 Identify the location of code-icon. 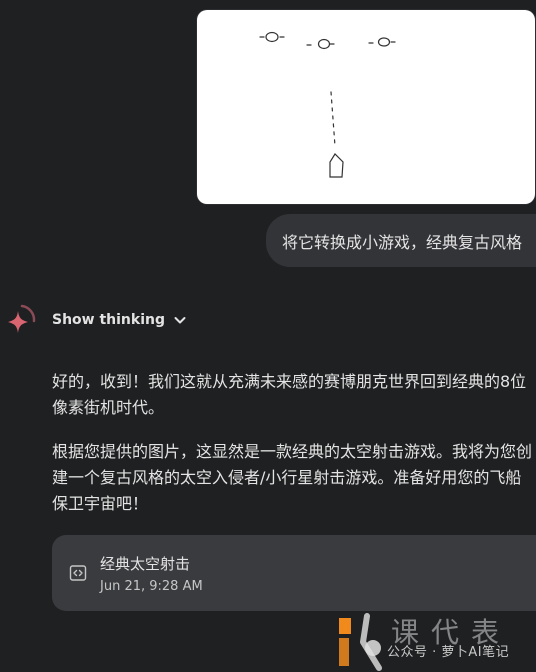
(78, 573).